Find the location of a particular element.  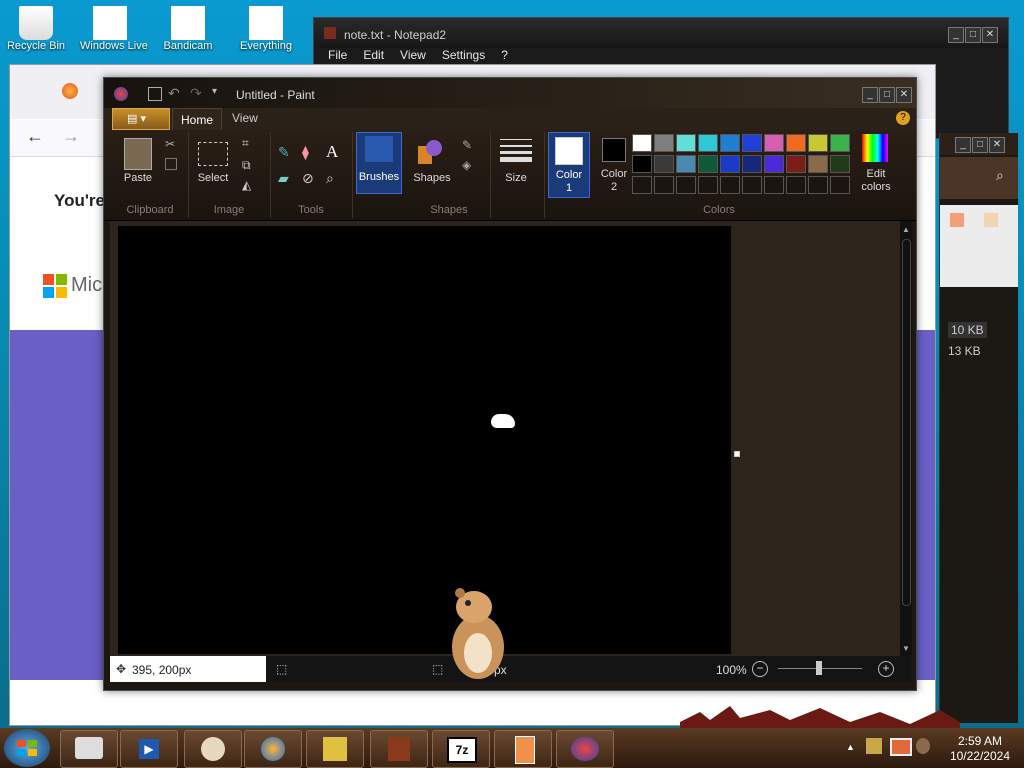

crop-icon: ⌗ is located at coordinates (245, 143).